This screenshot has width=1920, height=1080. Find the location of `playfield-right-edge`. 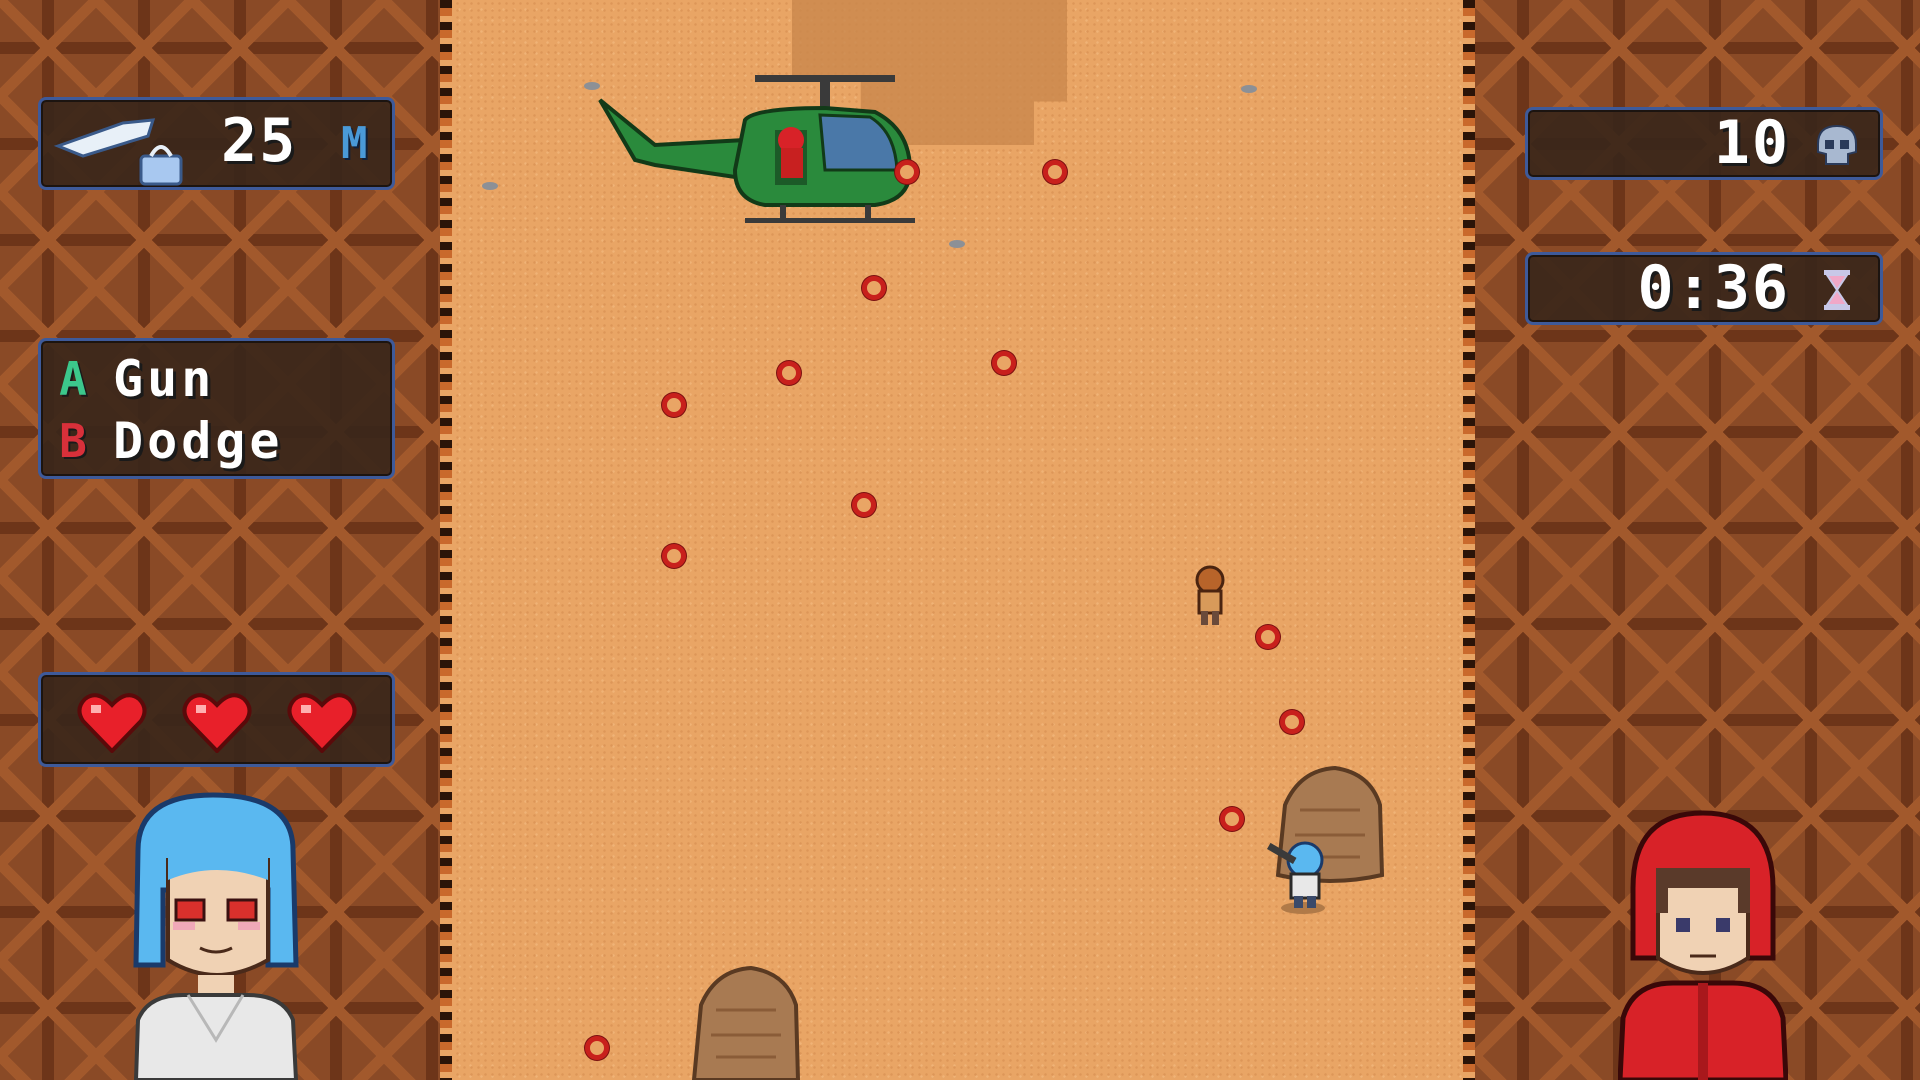

playfield-right-edge is located at coordinates (1469, 540).